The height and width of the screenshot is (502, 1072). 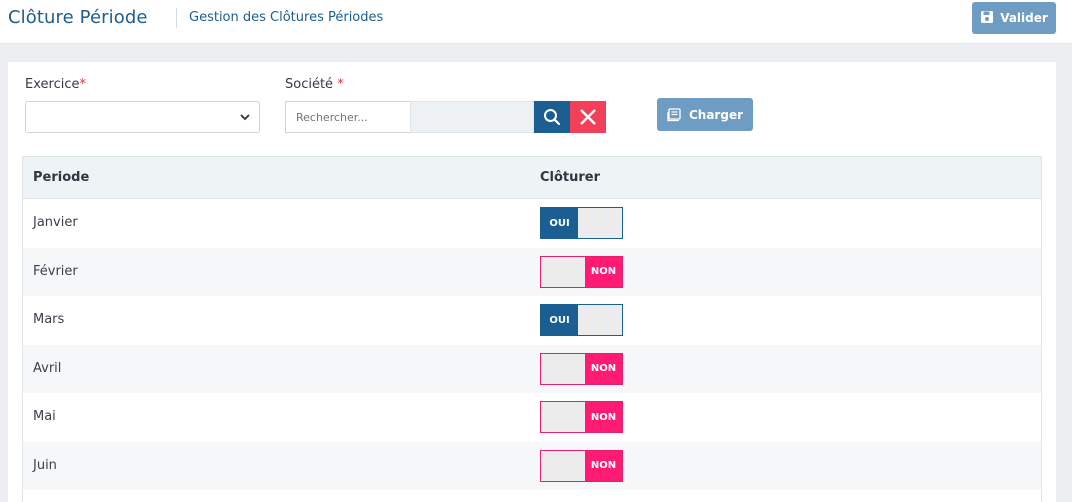 I want to click on validate-label: Valider, so click(x=1024, y=18).